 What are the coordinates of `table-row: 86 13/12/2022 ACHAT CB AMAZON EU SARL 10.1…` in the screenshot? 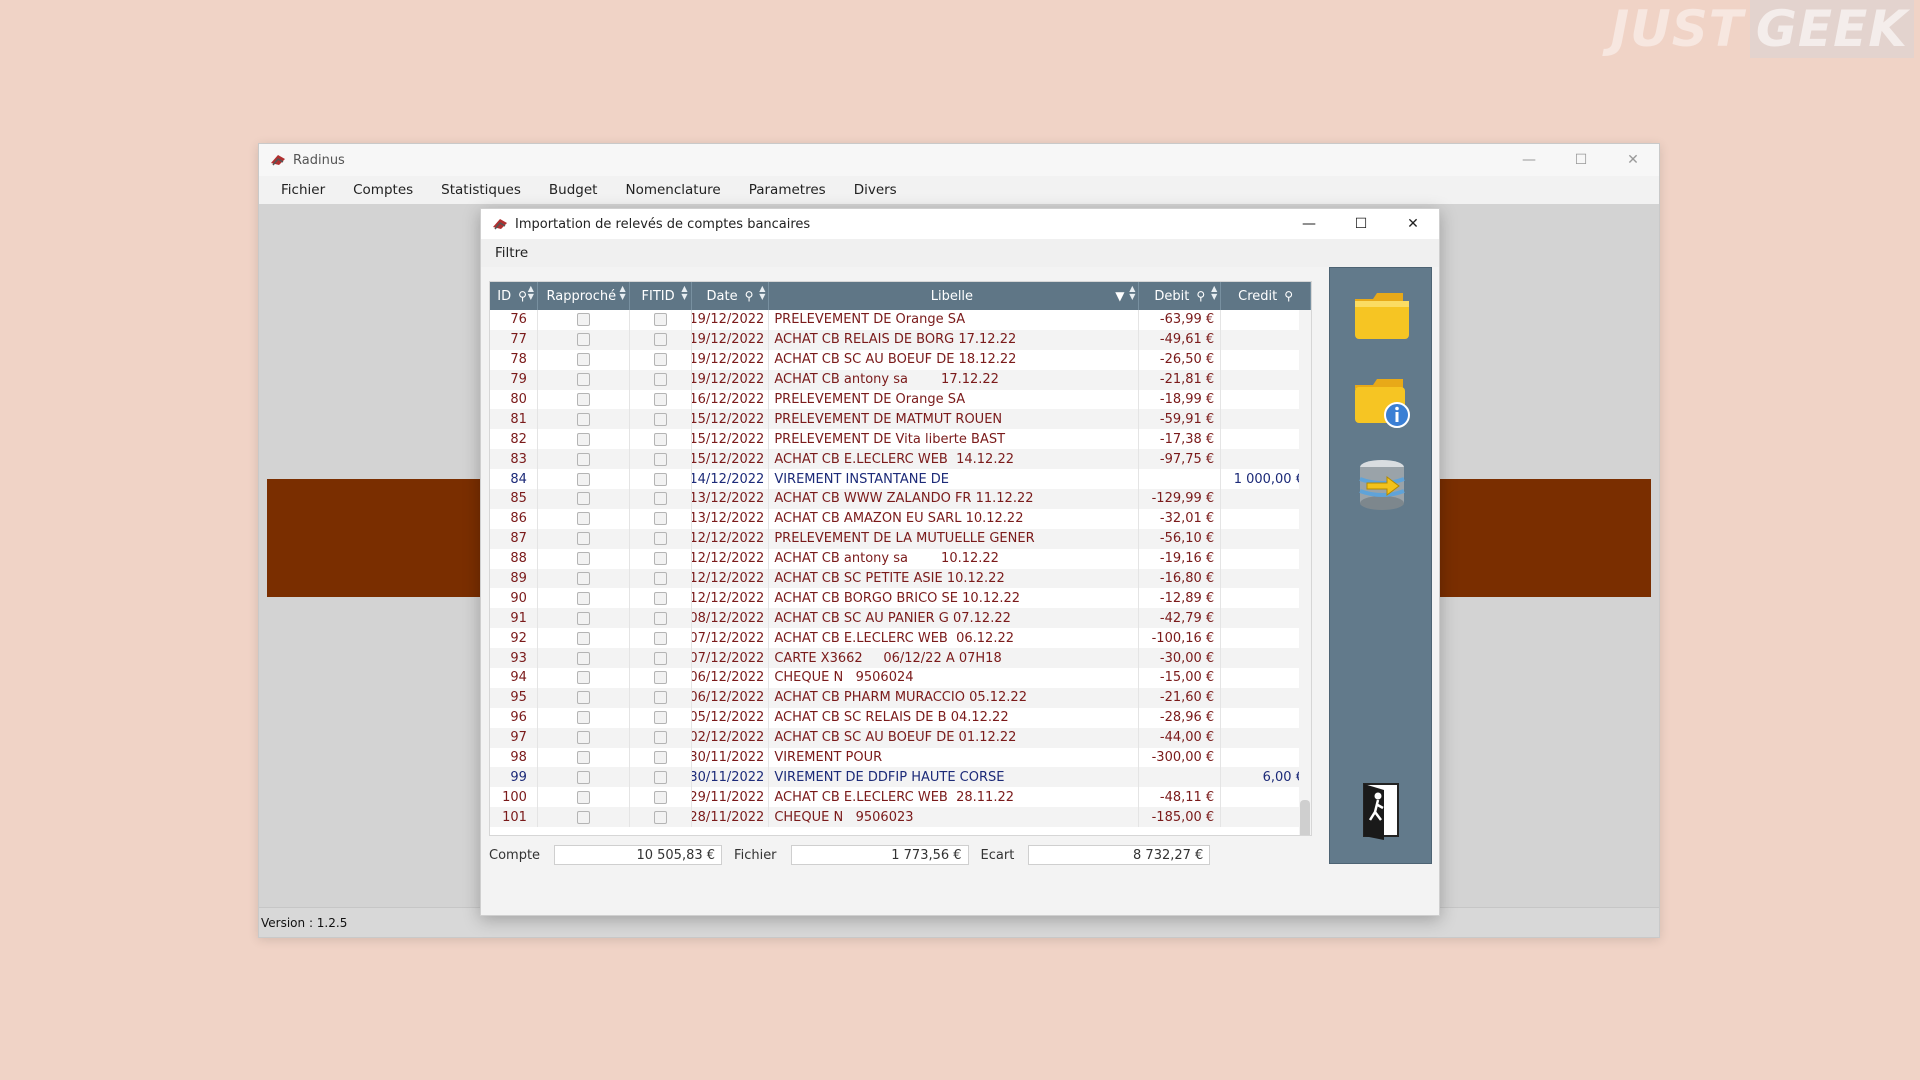 It's located at (900, 518).